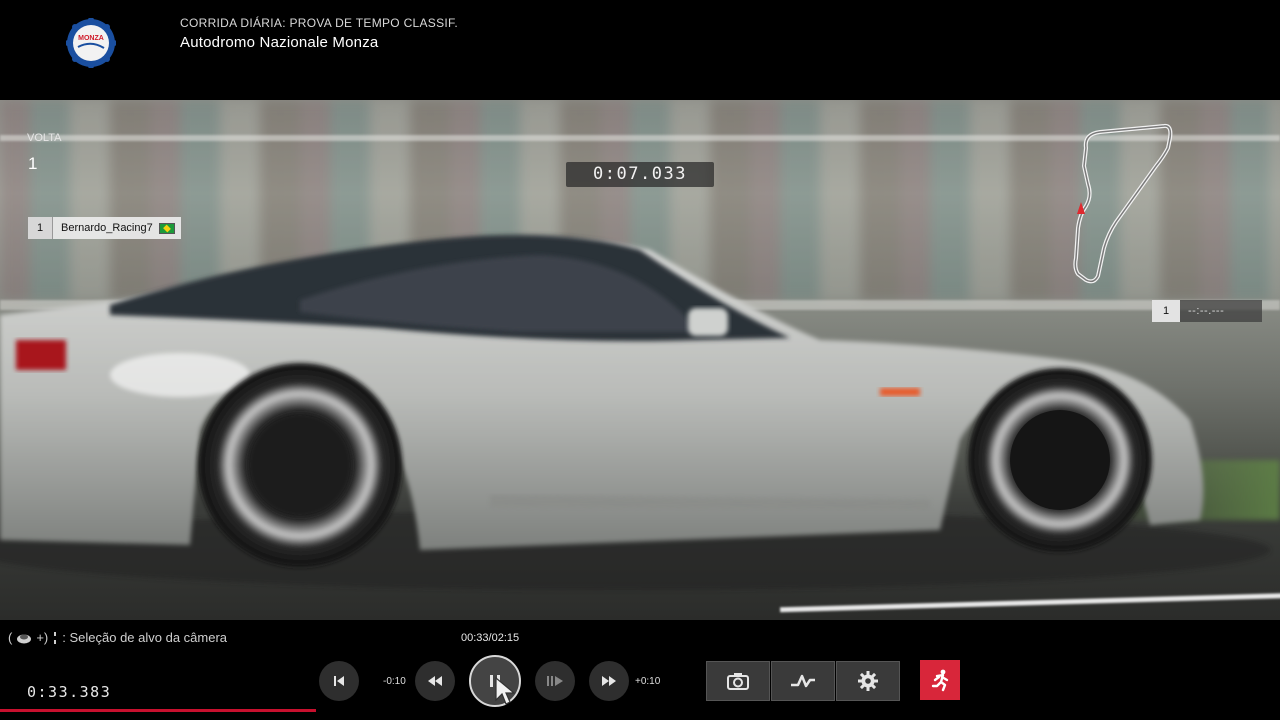 Image resolution: width=1280 pixels, height=720 pixels. I want to click on driver-position: 1, so click(40, 228).